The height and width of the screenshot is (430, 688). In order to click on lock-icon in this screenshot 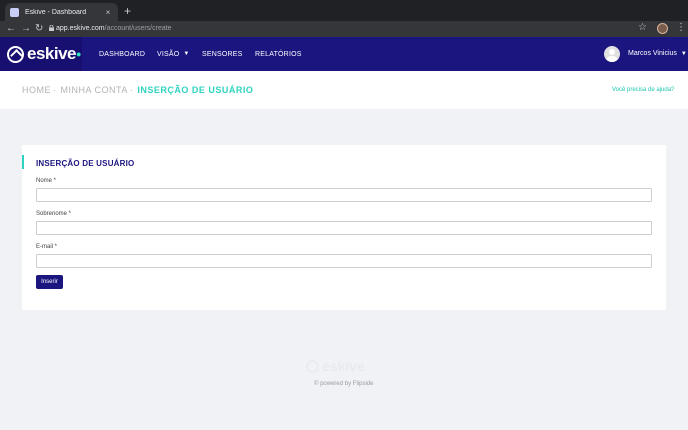, I will do `click(51, 28)`.